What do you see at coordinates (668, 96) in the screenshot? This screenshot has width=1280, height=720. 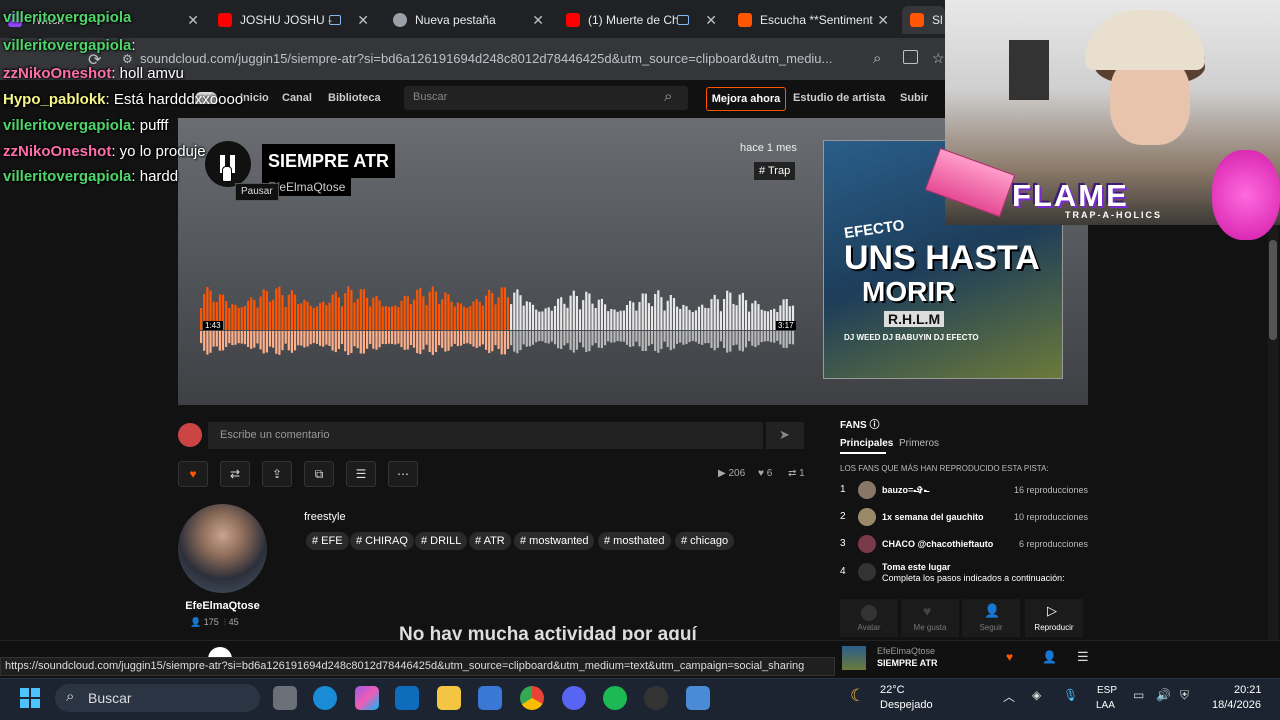 I see `search-icon: ⌕` at bounding box center [668, 96].